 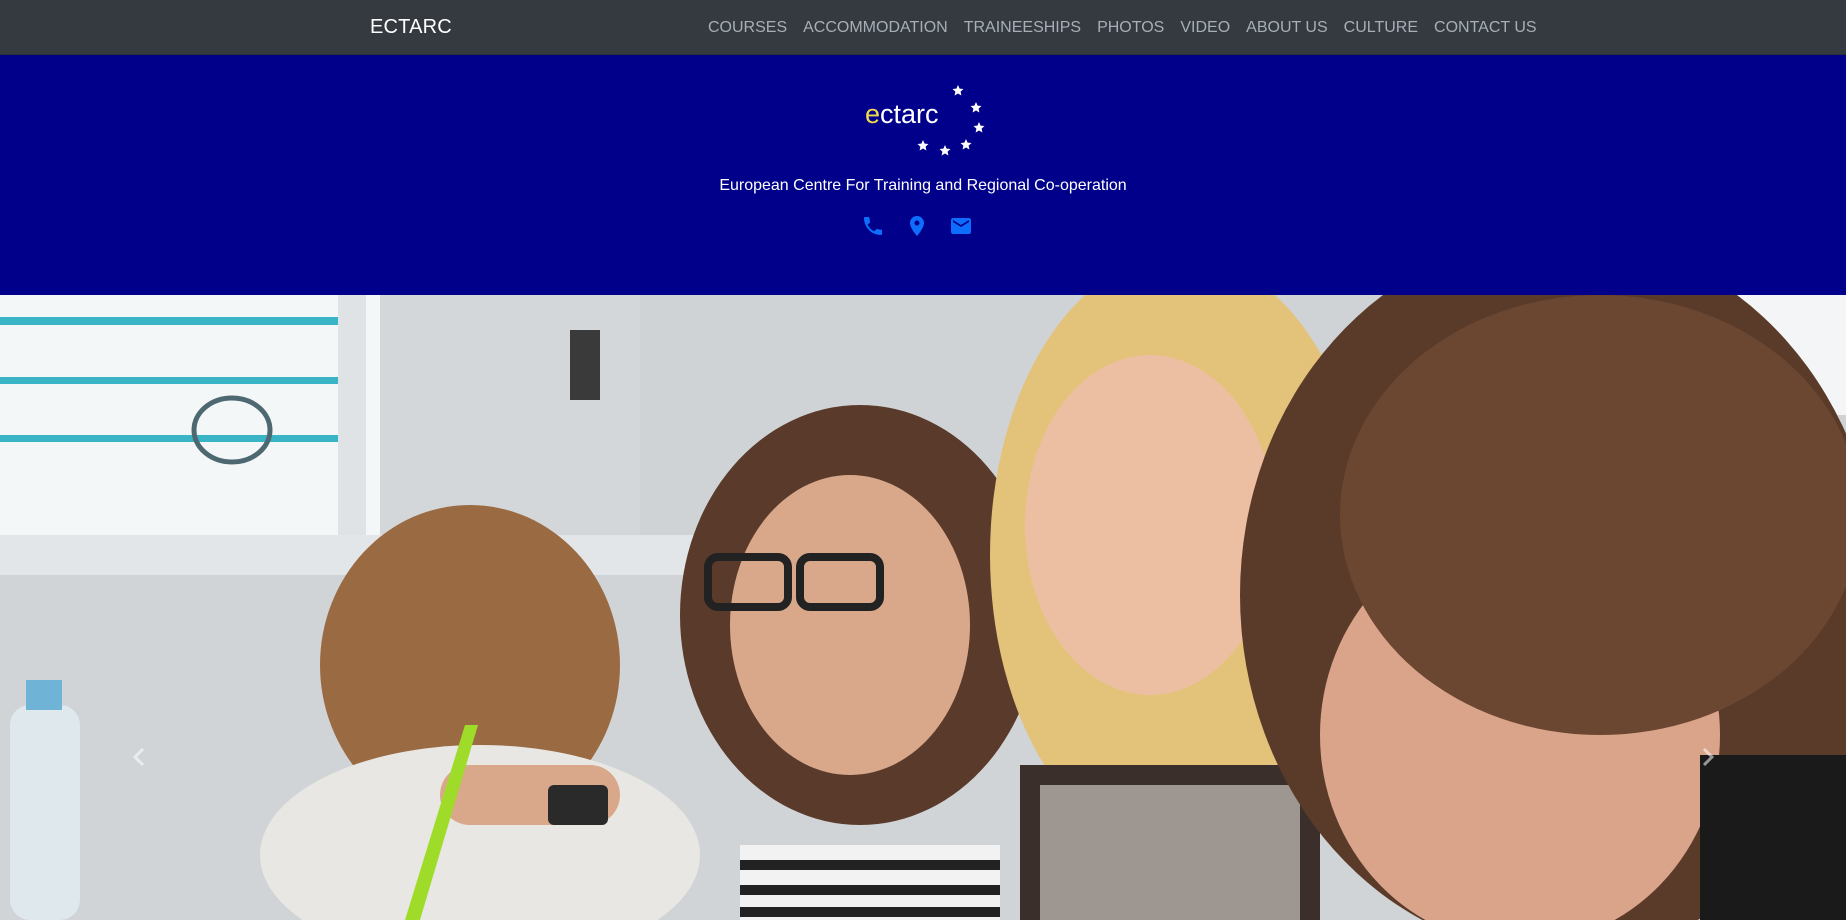 I want to click on ectarc-logo: e ctarc, so click(x=925, y=120).